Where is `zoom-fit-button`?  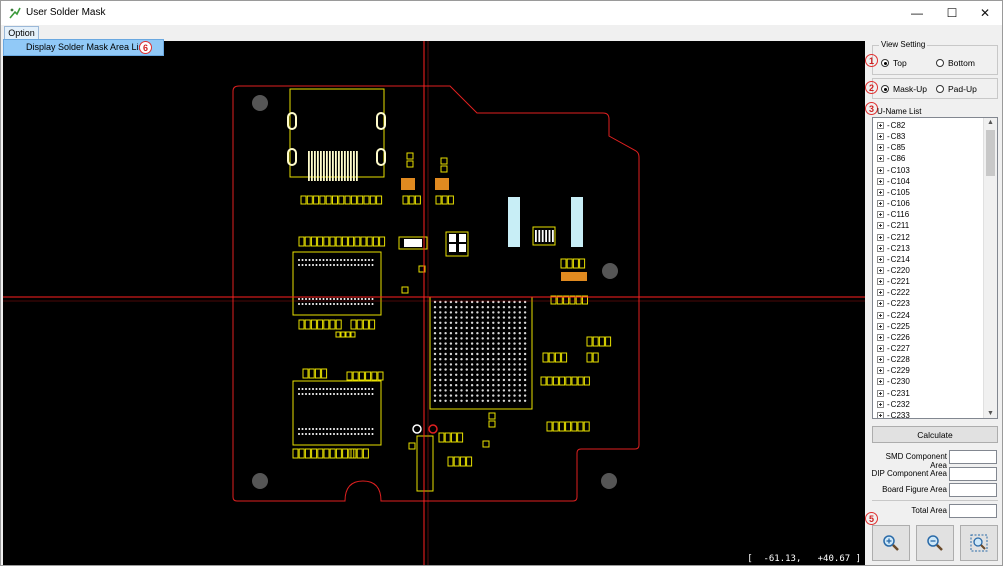 zoom-fit-button is located at coordinates (979, 543).